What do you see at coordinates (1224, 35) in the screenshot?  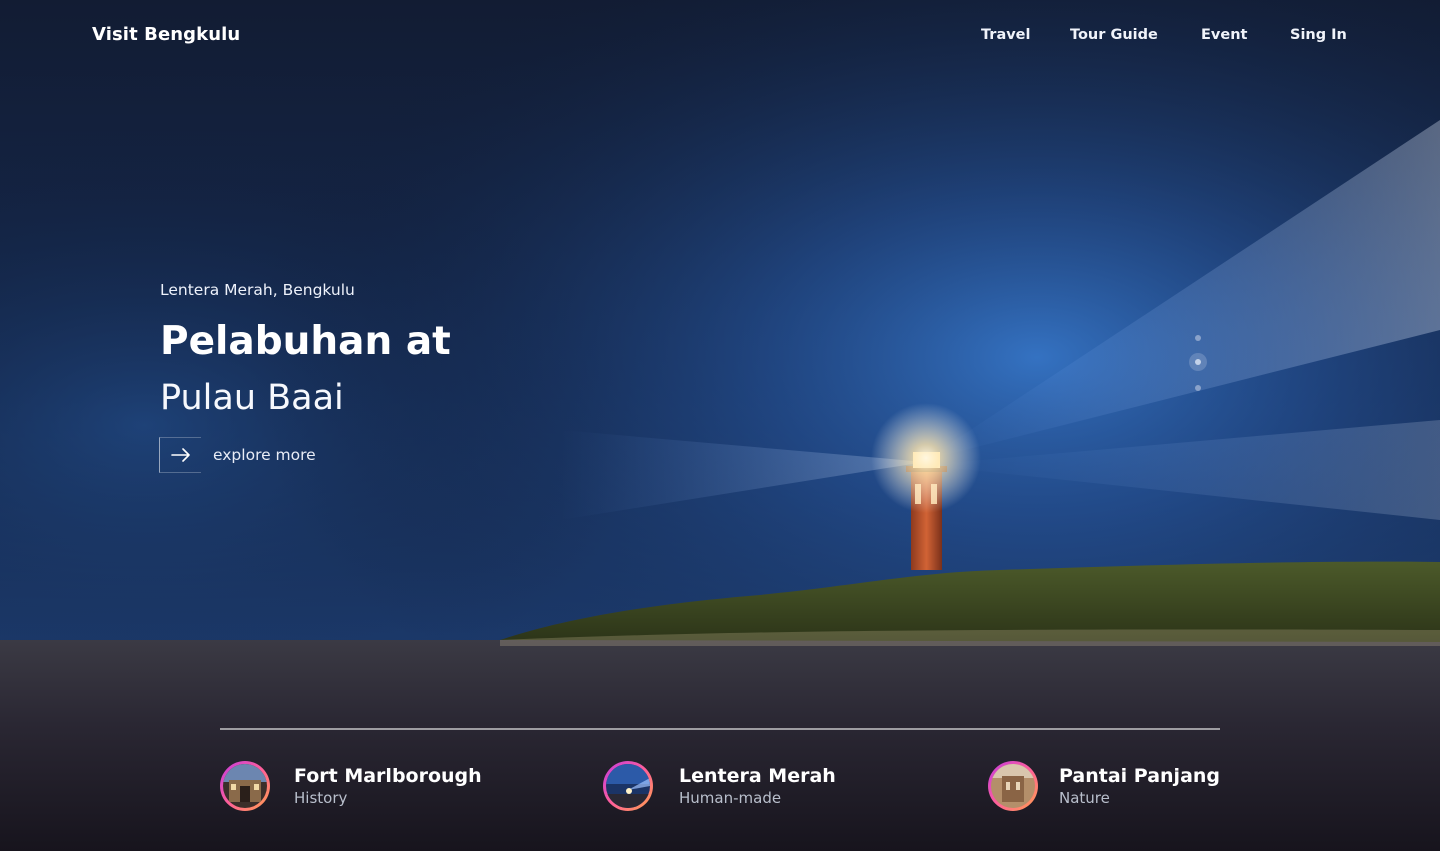 I see `nav-event: Event` at bounding box center [1224, 35].